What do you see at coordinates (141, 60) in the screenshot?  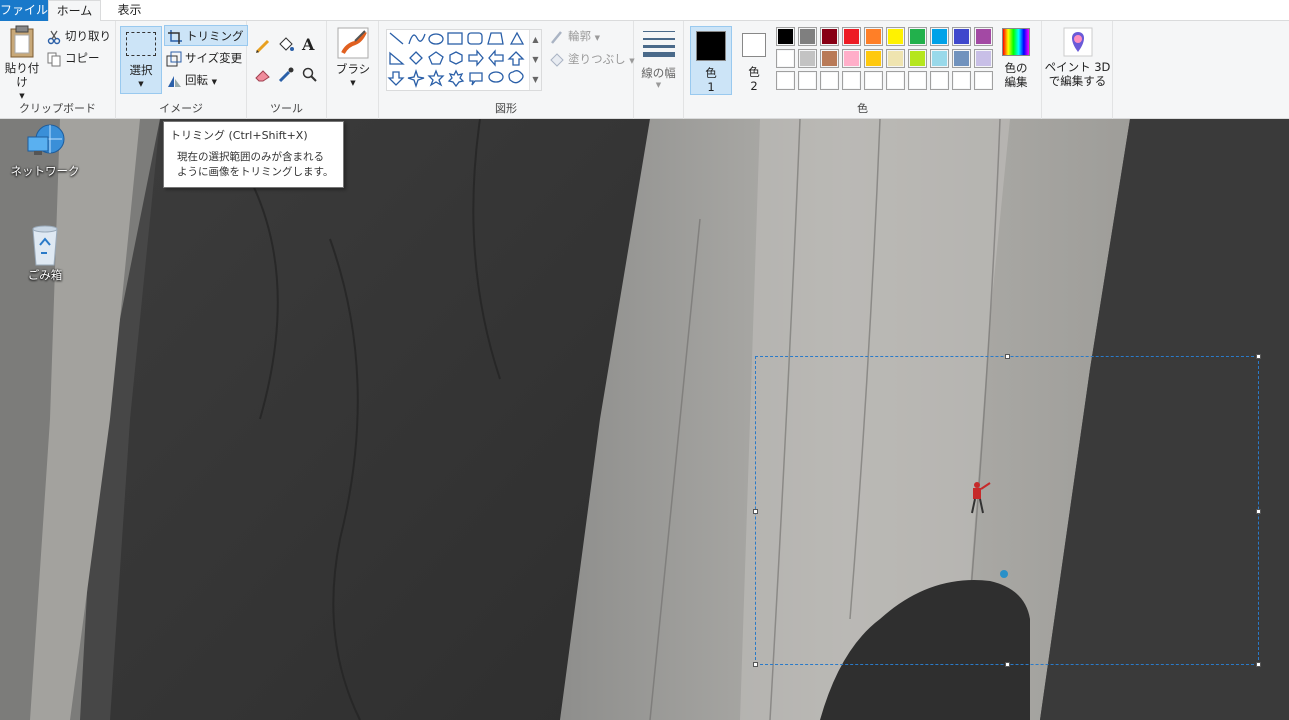 I see `select-button: 選択 ▼` at bounding box center [141, 60].